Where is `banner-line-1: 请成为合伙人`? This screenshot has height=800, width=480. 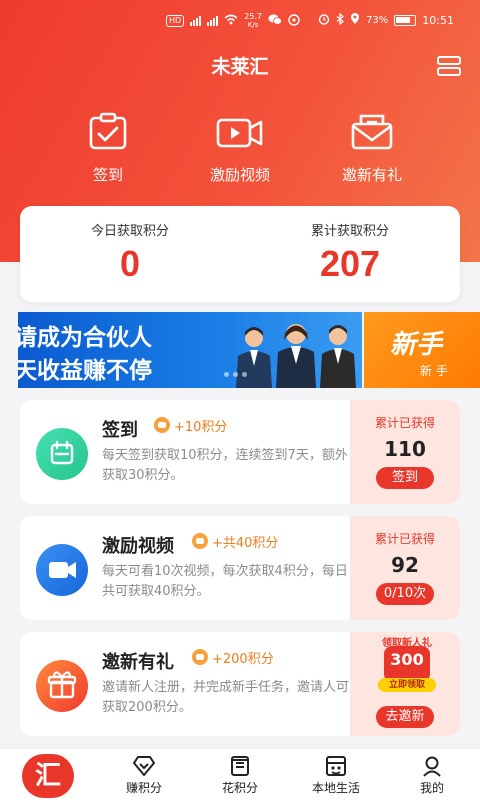
banner-line-1: 请成为合伙人 is located at coordinates (85, 337).